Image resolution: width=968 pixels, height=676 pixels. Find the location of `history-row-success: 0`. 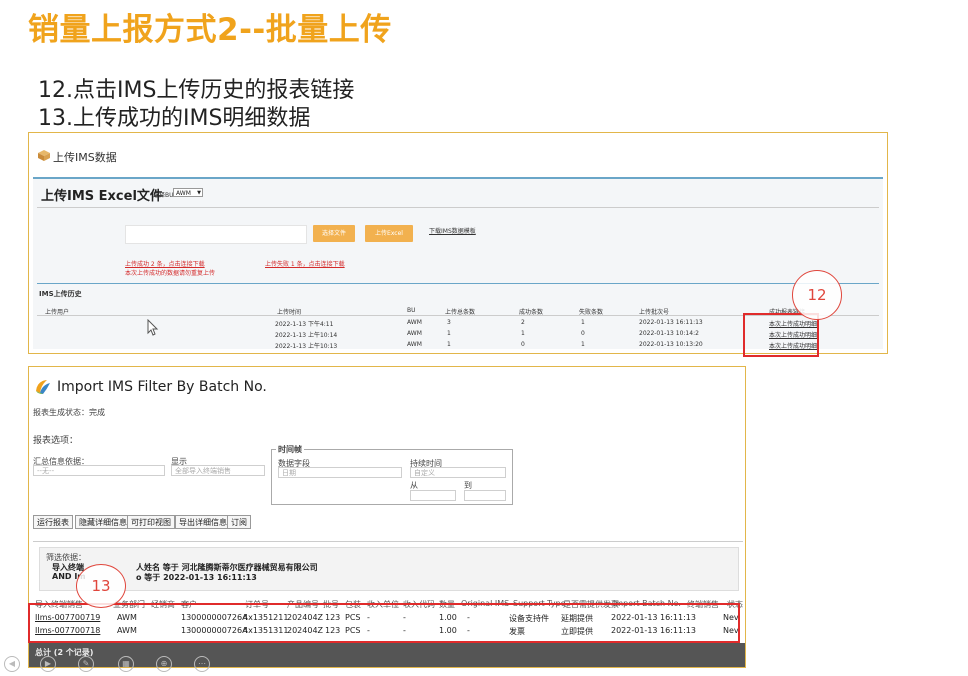

history-row-success: 0 is located at coordinates (523, 344).